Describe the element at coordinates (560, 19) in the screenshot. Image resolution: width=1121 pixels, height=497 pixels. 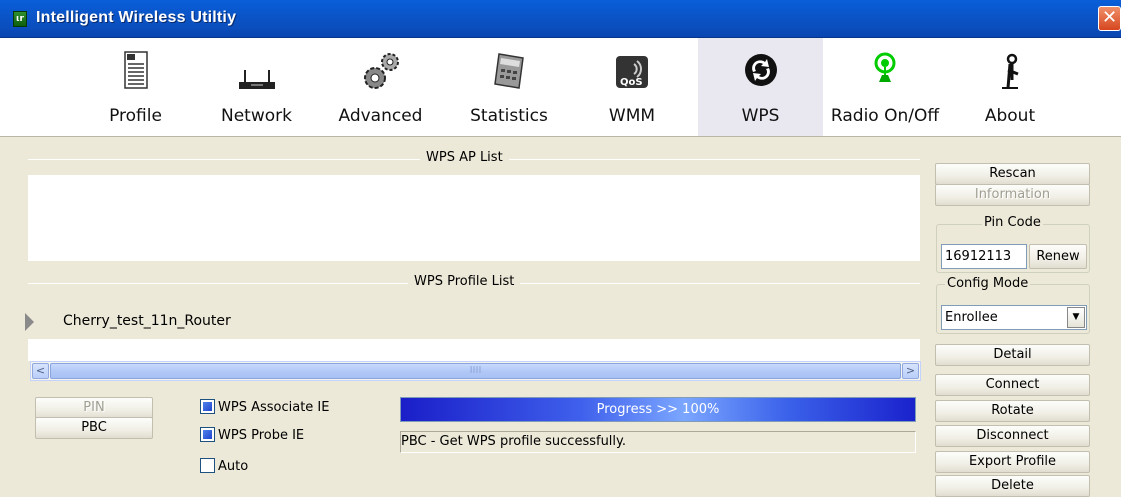
I see `title-bar: ιr Intelligent Wireless Utiltiy ✕` at that location.